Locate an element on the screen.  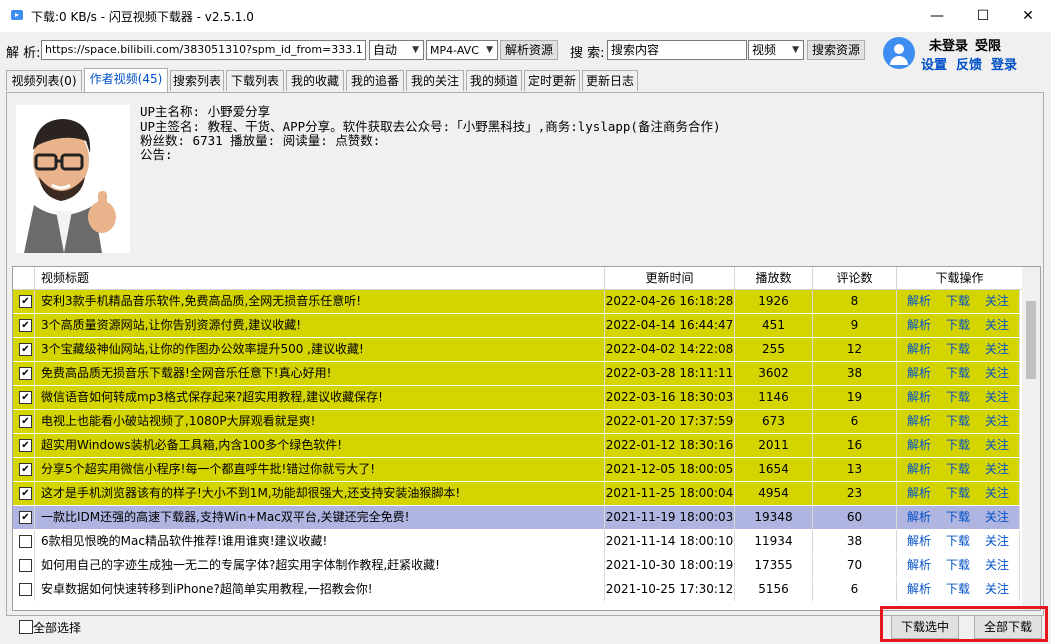
tab-scheduled-update: 定时更新 is located at coordinates (552, 80).